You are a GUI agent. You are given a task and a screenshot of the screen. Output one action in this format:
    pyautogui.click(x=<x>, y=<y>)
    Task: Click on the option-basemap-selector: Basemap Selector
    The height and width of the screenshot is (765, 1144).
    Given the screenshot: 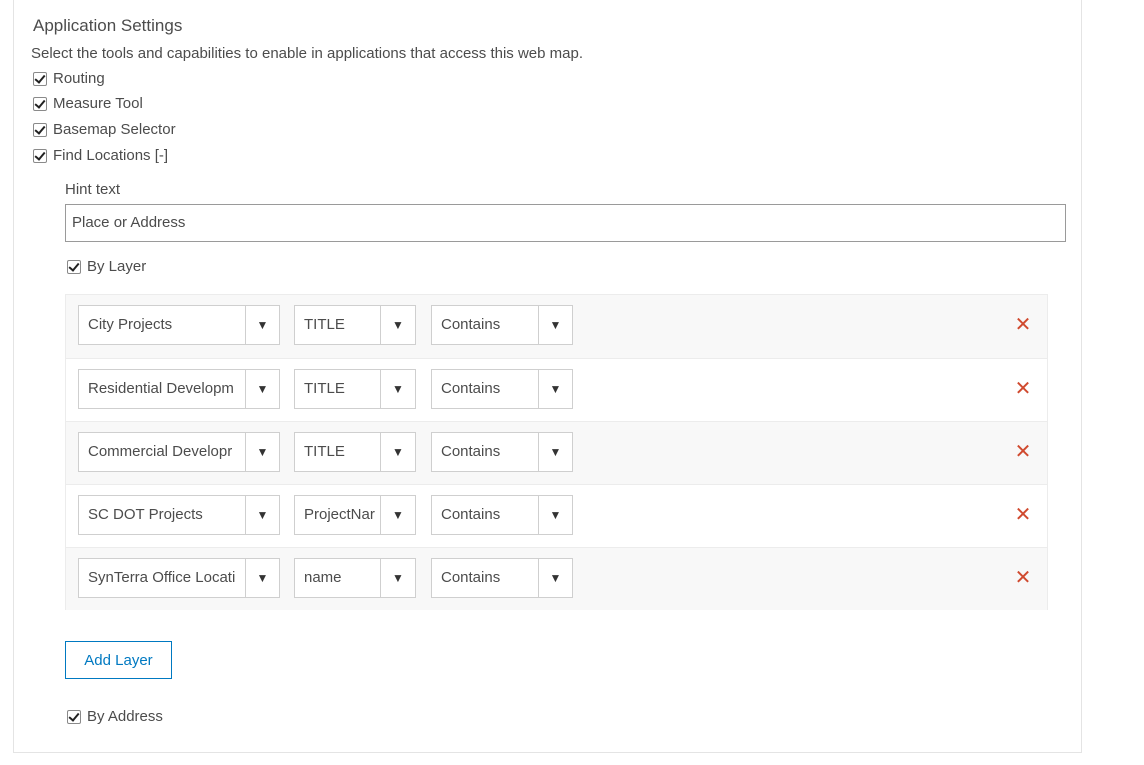 What is the action you would take?
    pyautogui.click(x=104, y=129)
    